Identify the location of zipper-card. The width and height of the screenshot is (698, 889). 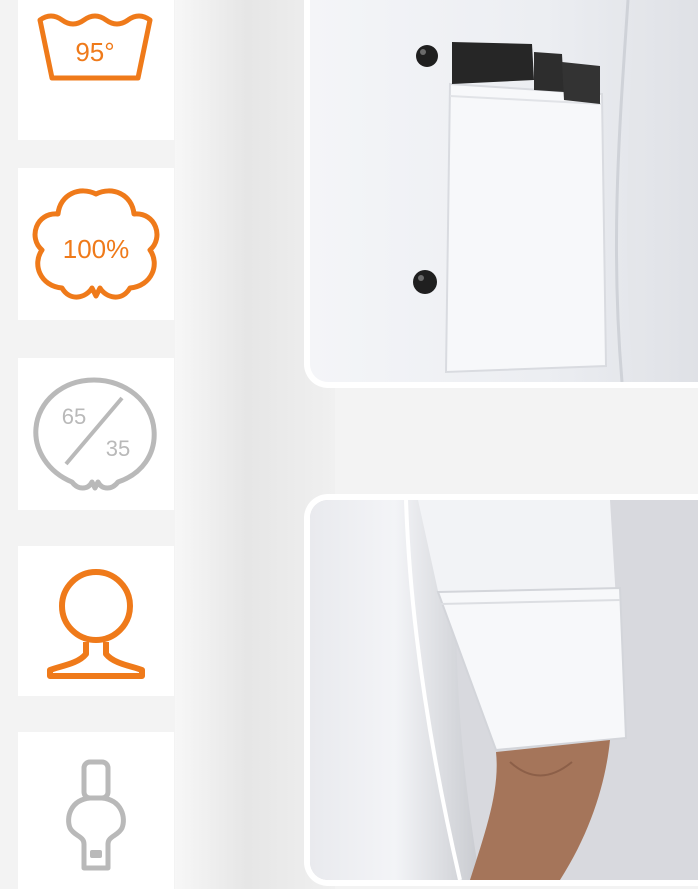
(96, 810).